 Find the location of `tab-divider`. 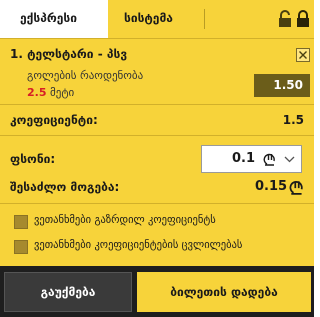

tab-divider is located at coordinates (204, 19).